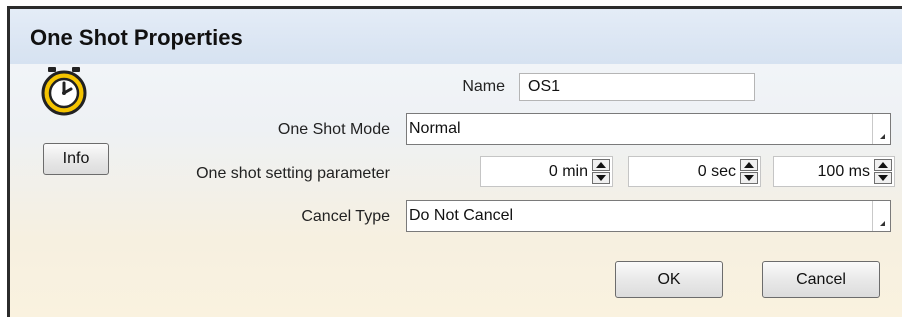 This screenshot has height=317, width=902. I want to click on milliseconds-stepper: 100 ms, so click(834, 171).